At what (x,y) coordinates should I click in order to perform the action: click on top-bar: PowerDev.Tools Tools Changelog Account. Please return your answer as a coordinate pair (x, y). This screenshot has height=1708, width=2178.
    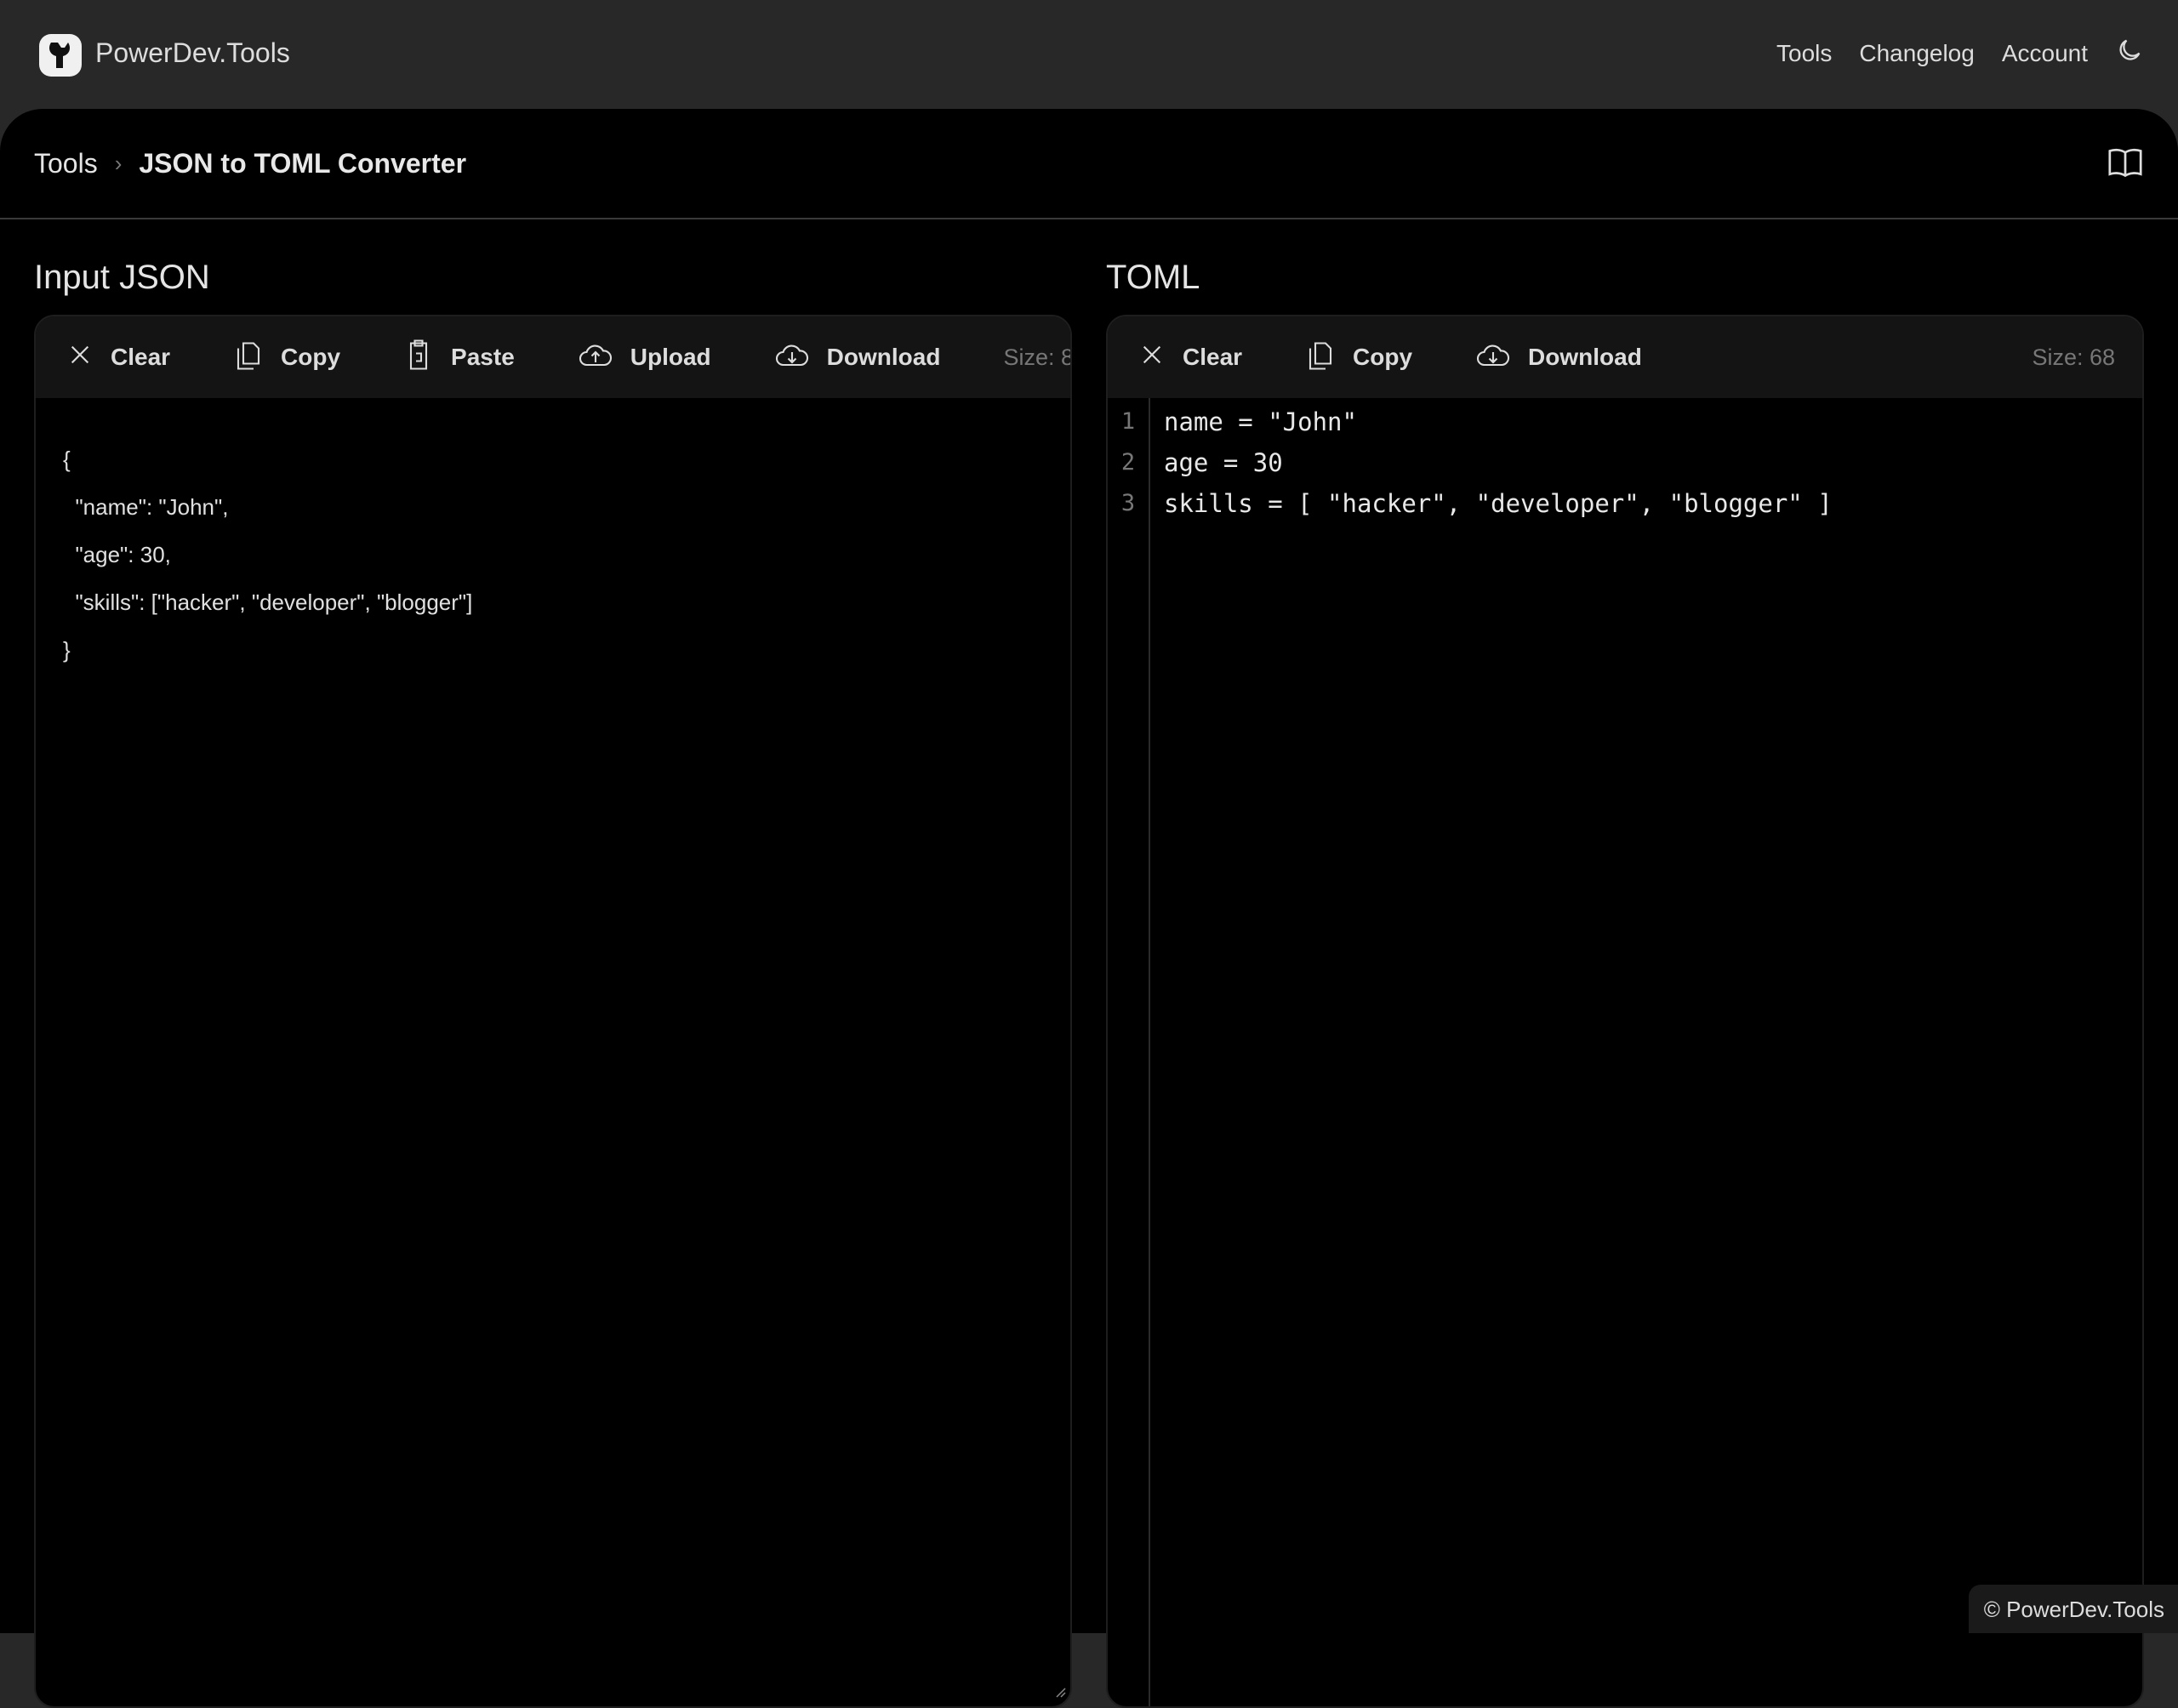
    Looking at the image, I should click on (1089, 54).